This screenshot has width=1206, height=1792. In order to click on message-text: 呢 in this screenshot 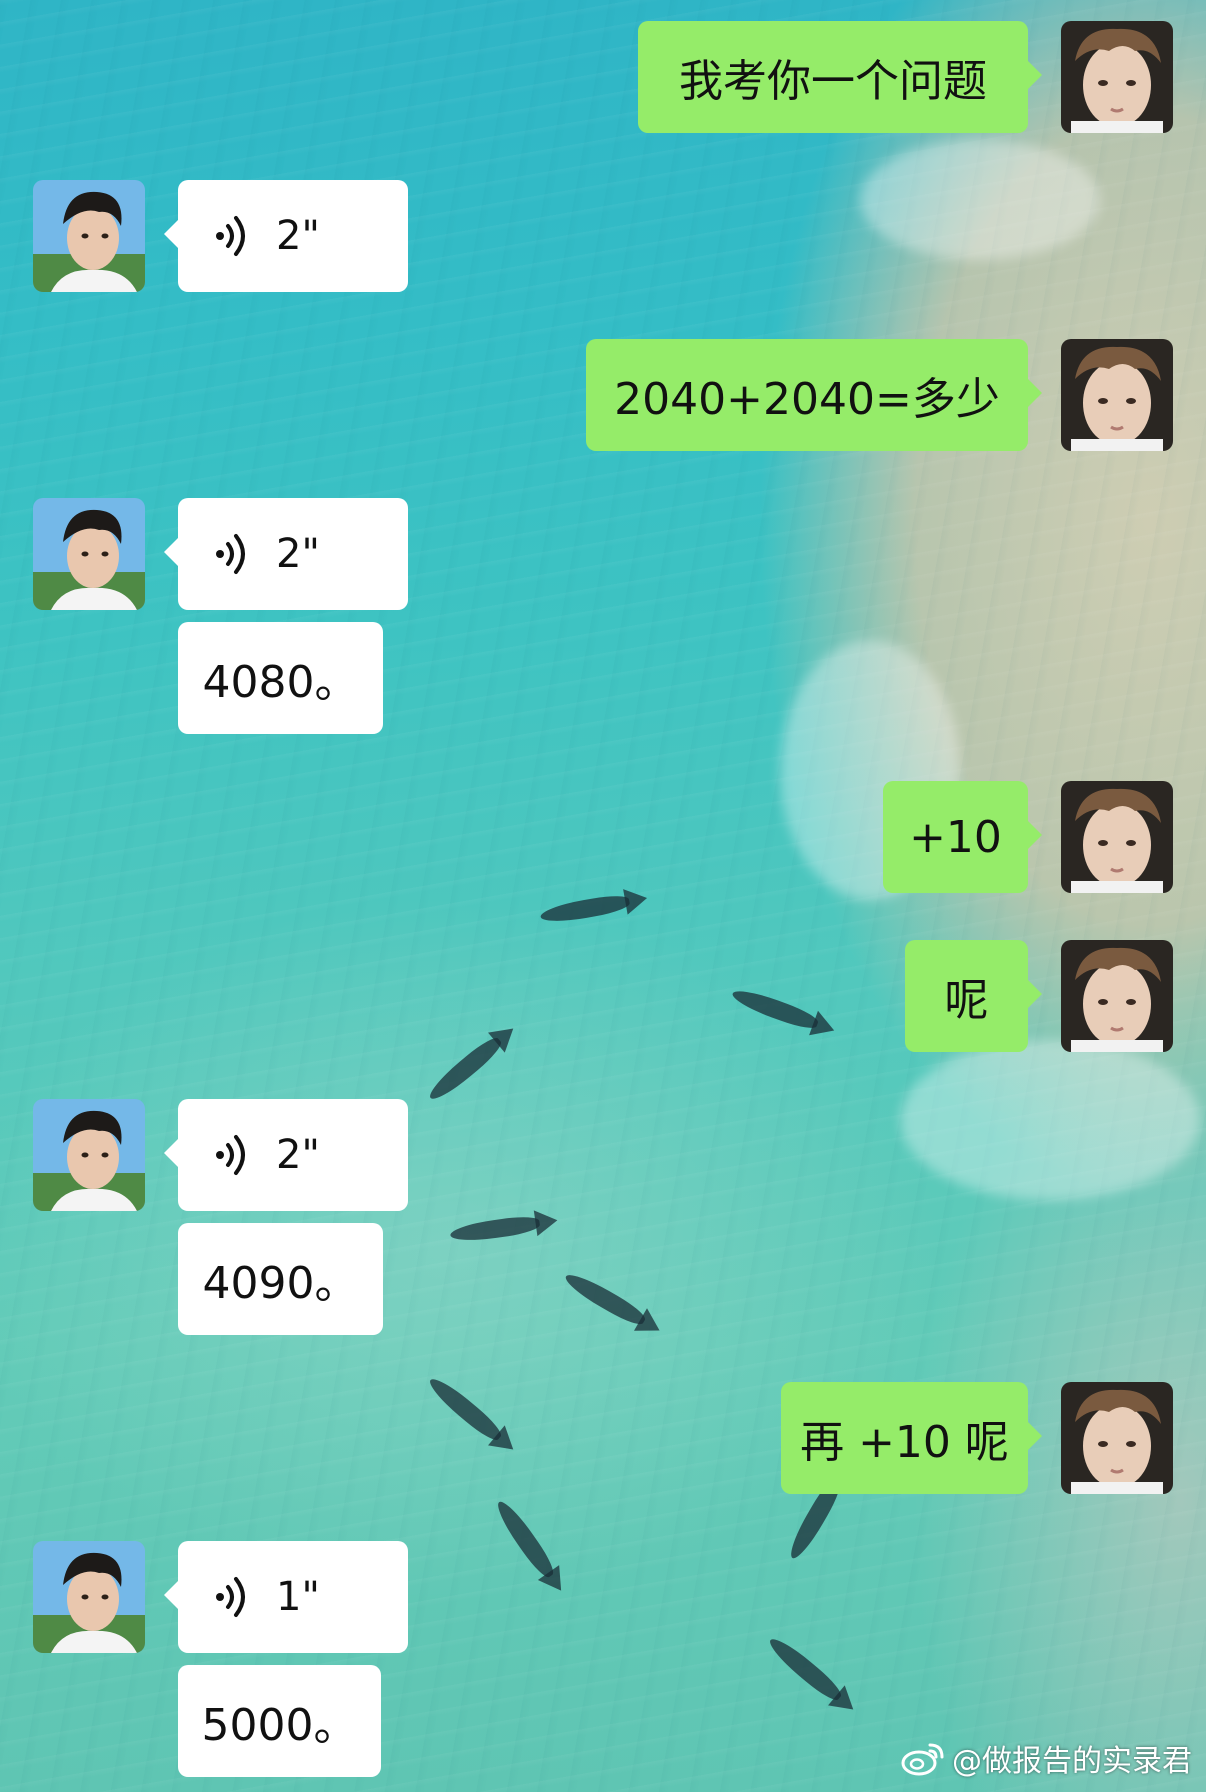, I will do `click(966, 1000)`.